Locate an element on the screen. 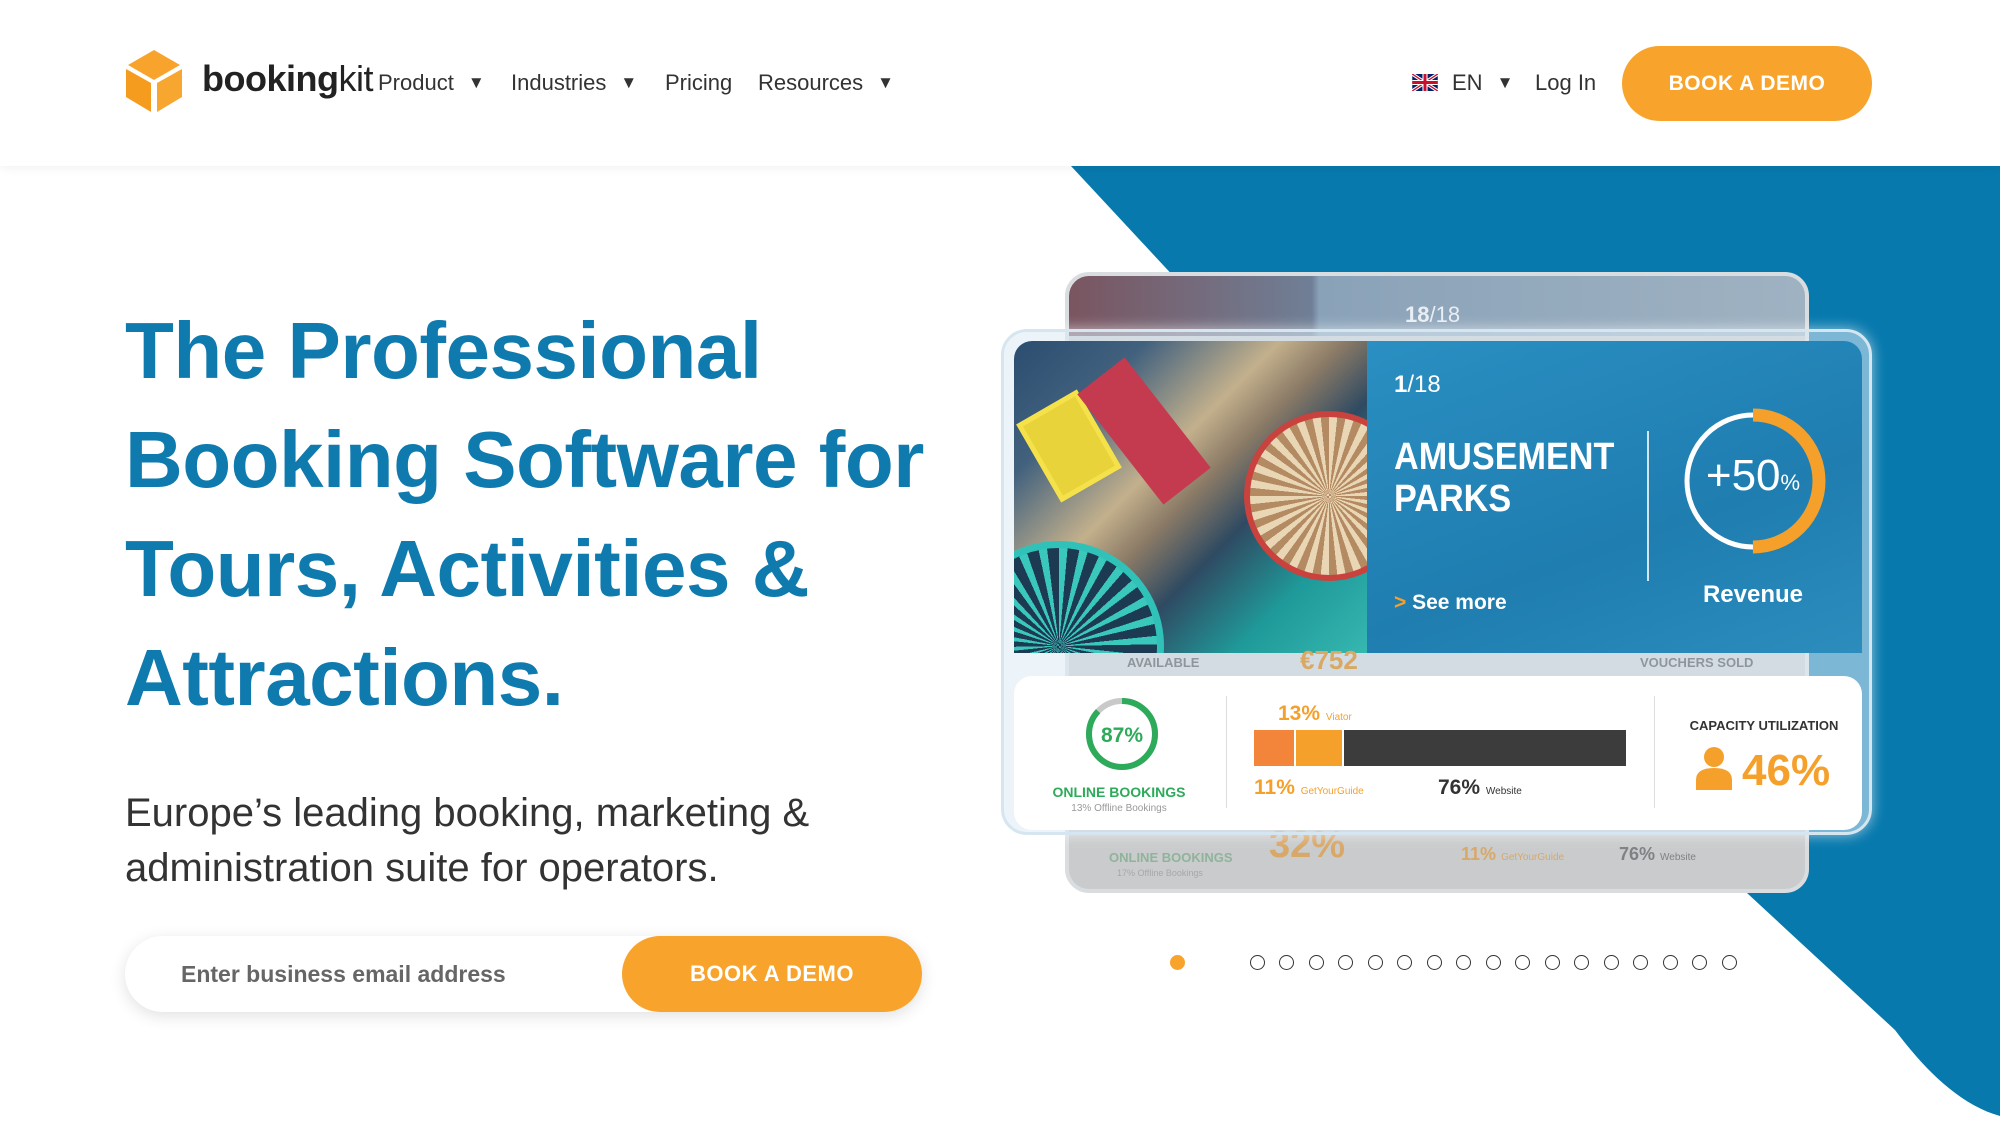 The image size is (2000, 1122). back-stat: 76% is located at coordinates (1637, 854).